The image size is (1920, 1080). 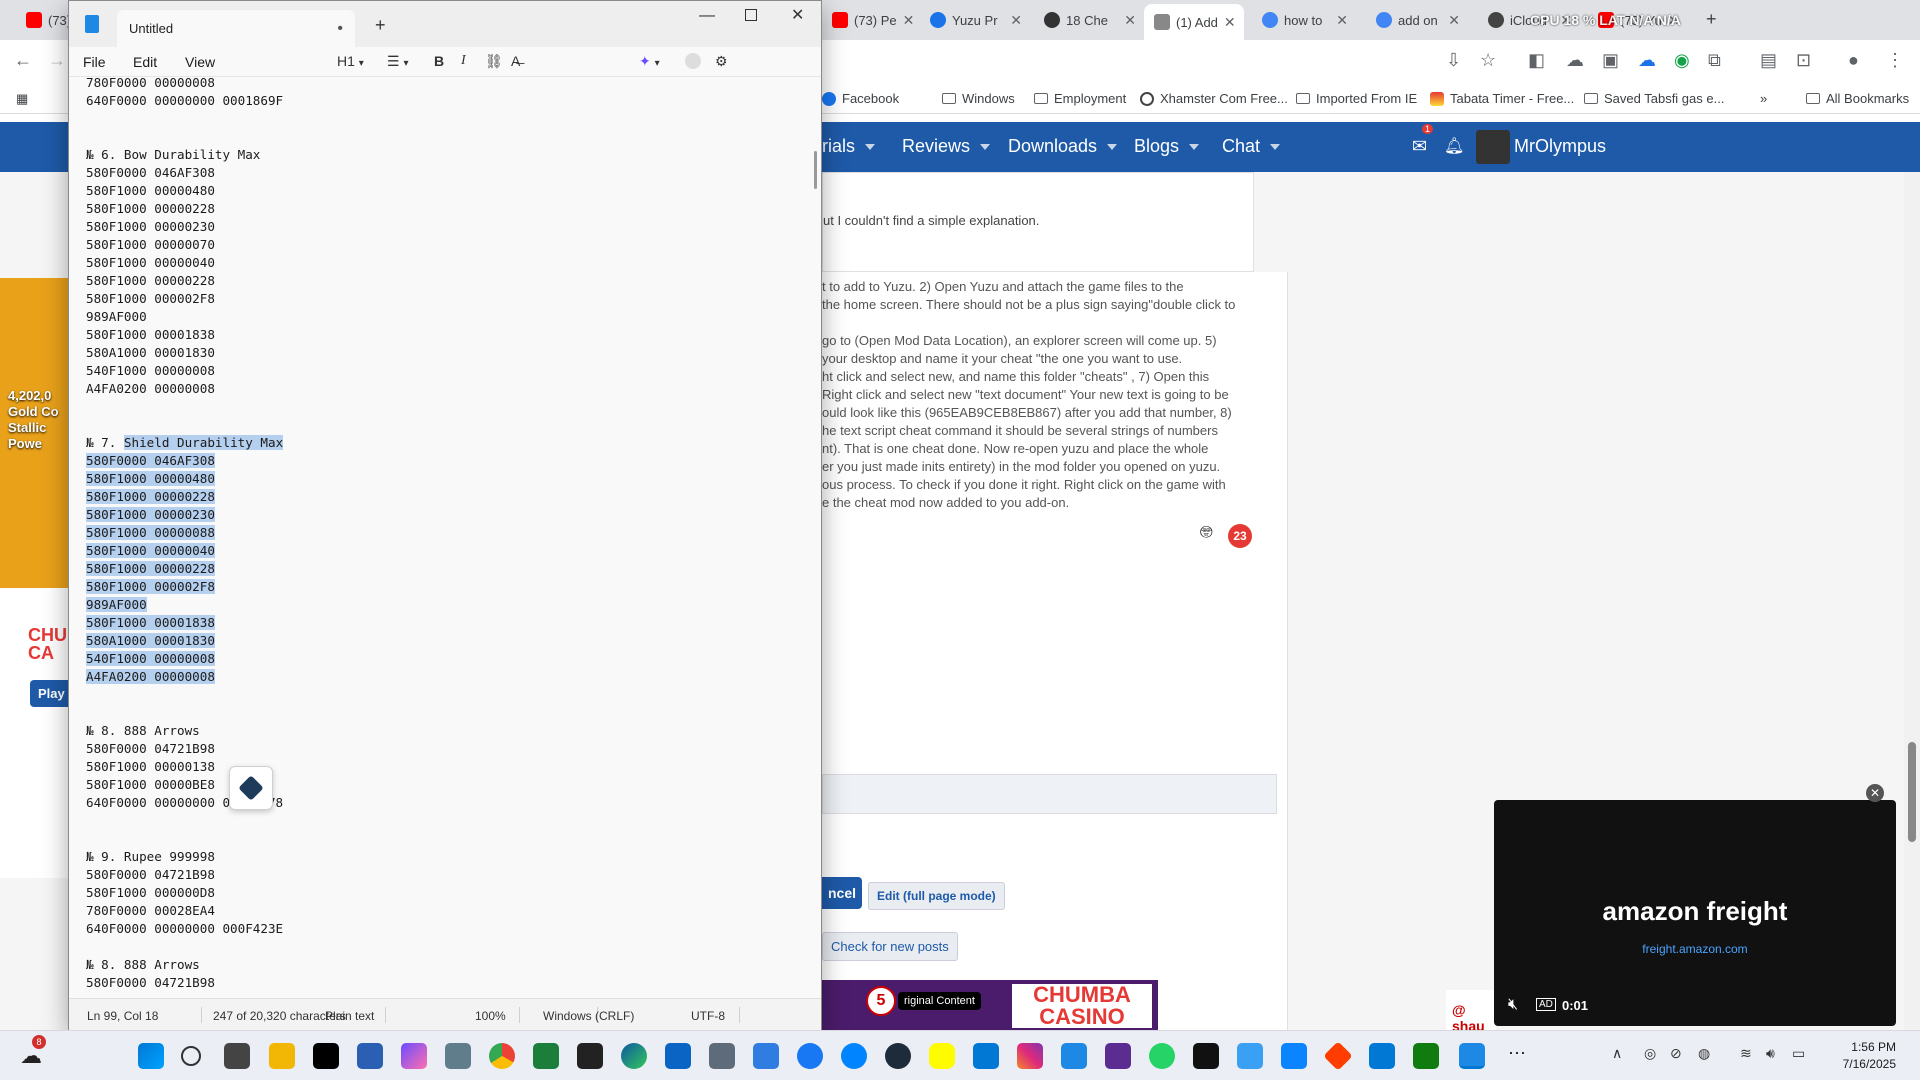 I want to click on copilot-app-icon, so click(x=414, y=1056).